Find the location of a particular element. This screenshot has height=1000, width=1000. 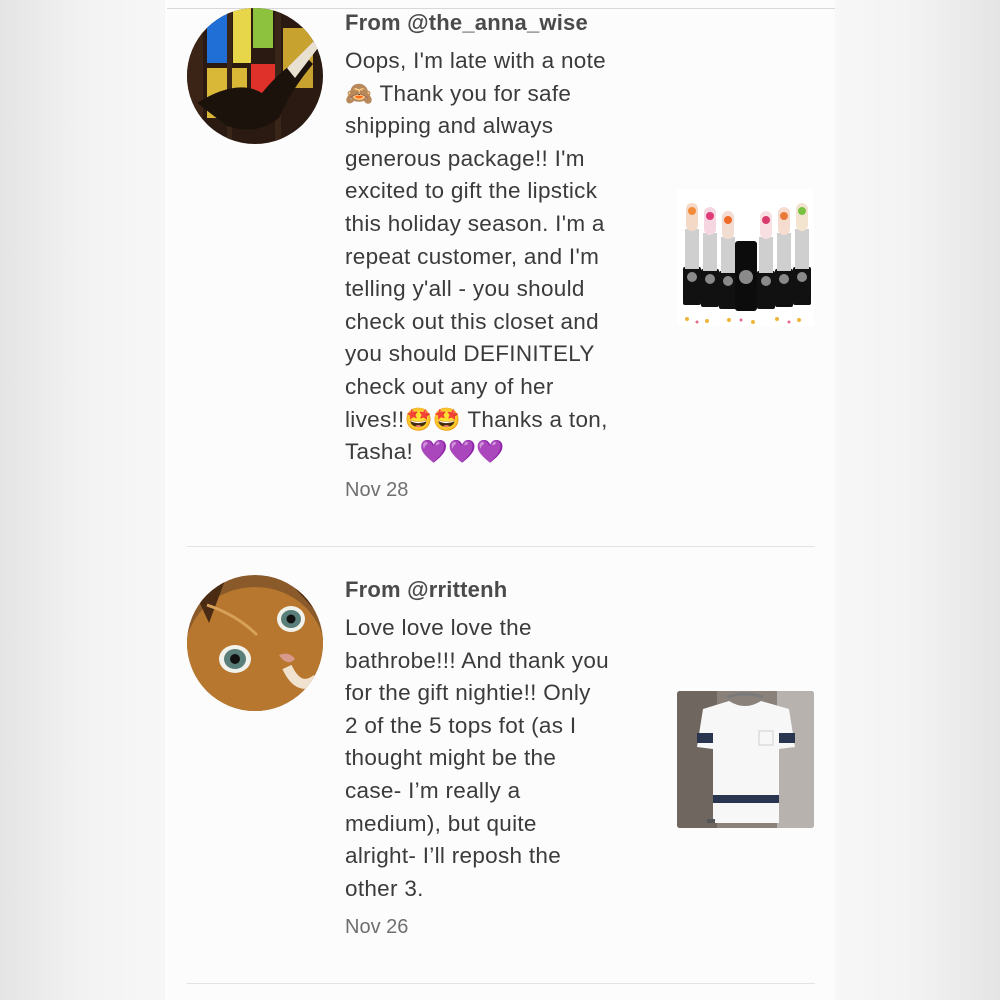

white-tshirt-image is located at coordinates (745, 759).